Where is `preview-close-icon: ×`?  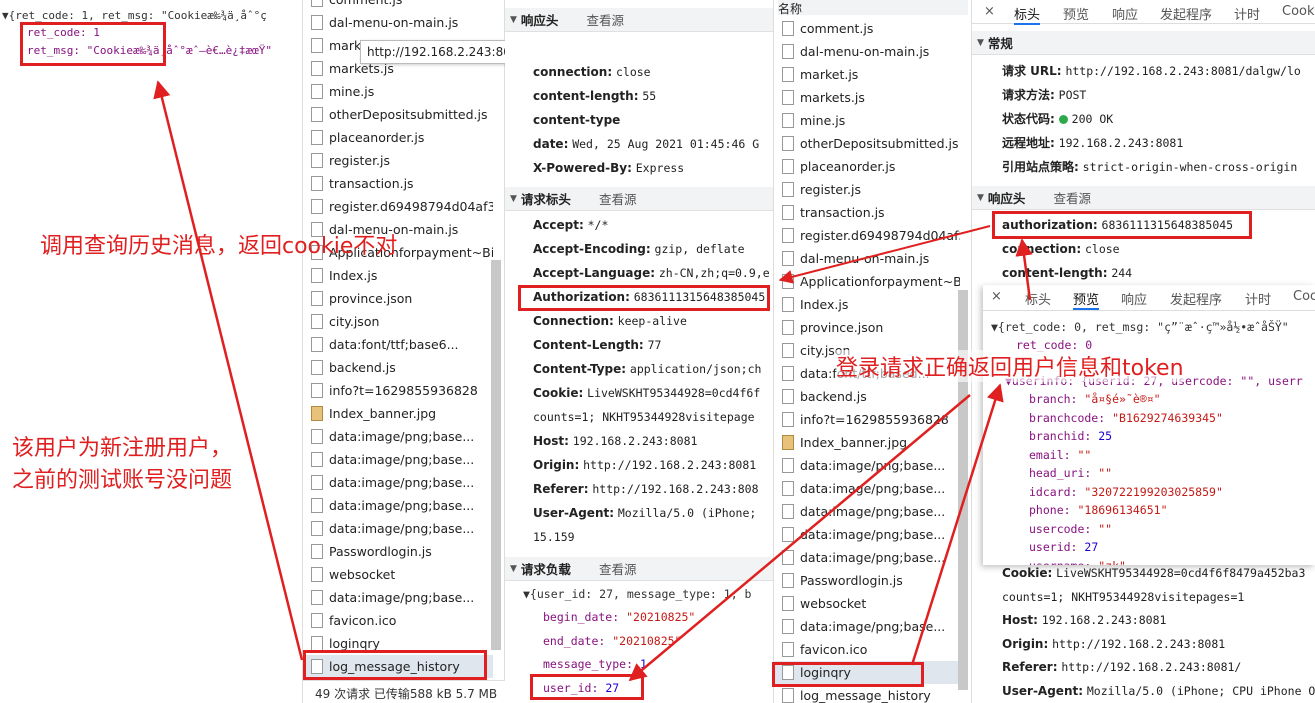
preview-close-icon: × is located at coordinates (996, 296).